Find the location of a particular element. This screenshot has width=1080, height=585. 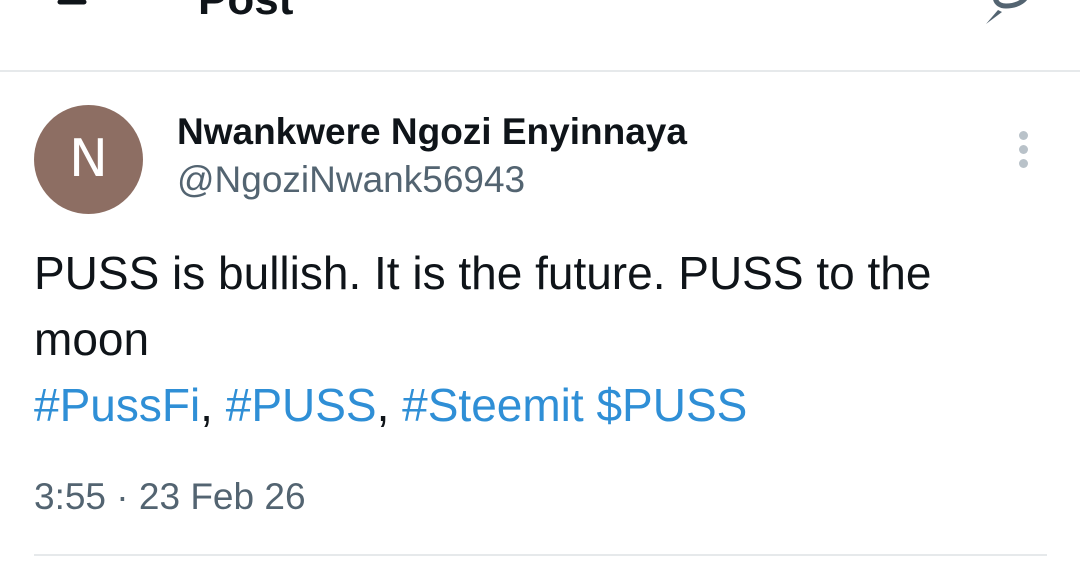

hashtag-link: #PUSS is located at coordinates (301, 405).